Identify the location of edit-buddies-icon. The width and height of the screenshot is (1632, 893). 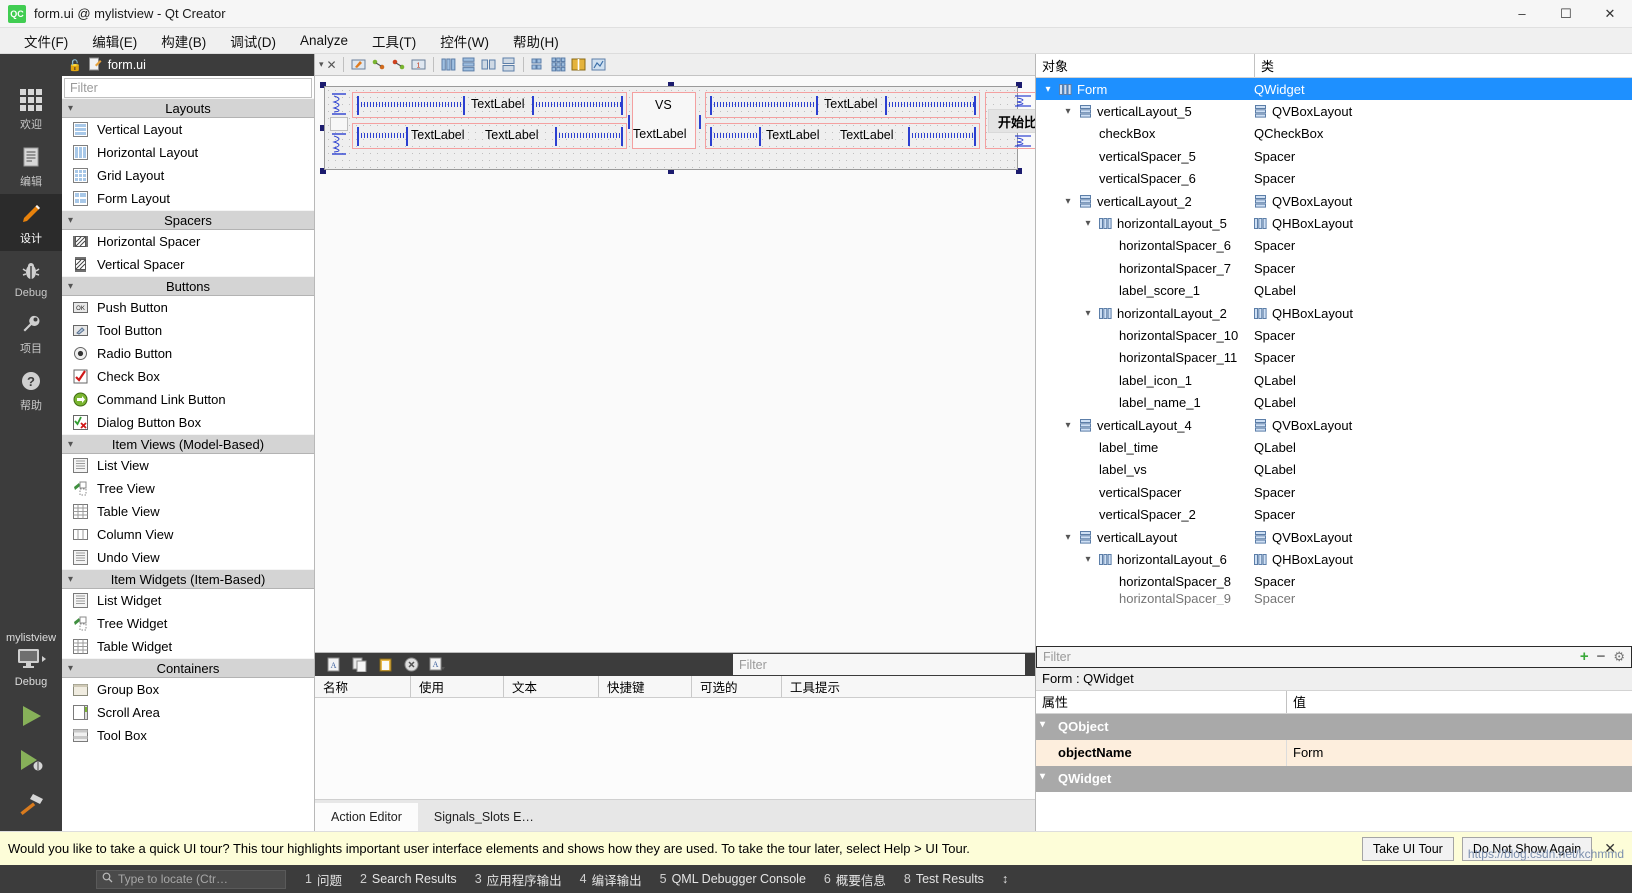
(398, 64).